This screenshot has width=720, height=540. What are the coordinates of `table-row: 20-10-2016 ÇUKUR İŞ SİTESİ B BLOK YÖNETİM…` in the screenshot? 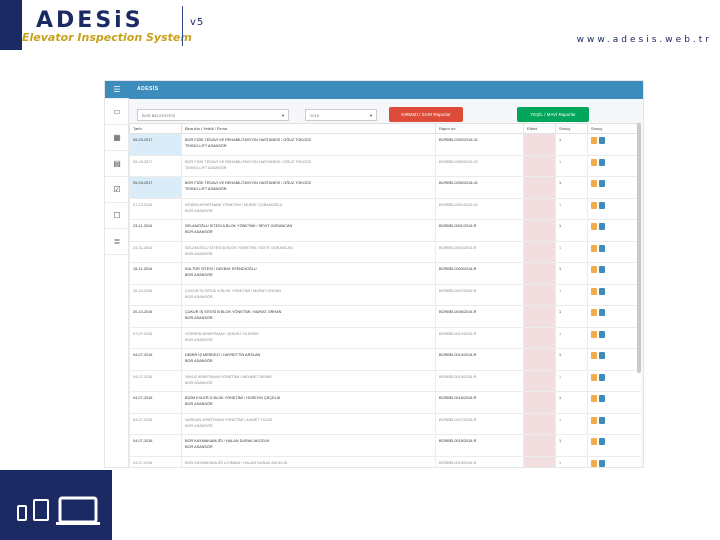 It's located at (385, 316).